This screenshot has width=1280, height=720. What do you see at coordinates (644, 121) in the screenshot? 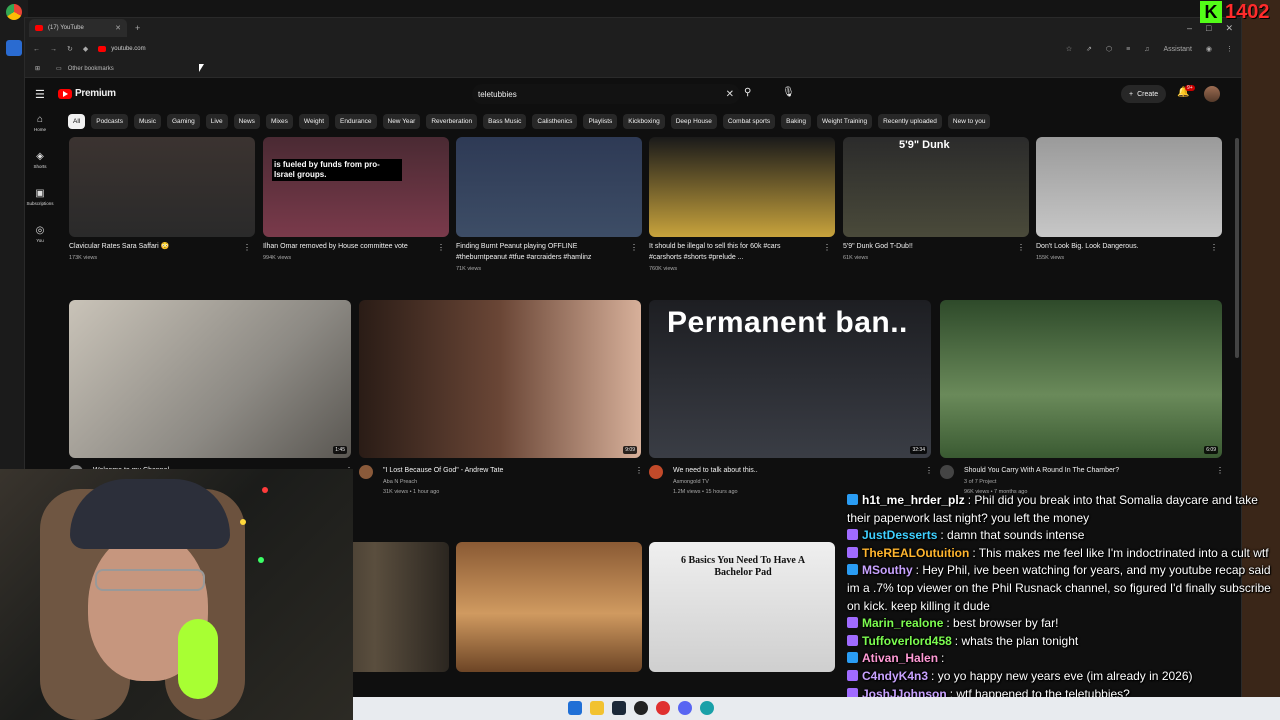
I see `chip-kickboxing: Kickboxing` at bounding box center [644, 121].